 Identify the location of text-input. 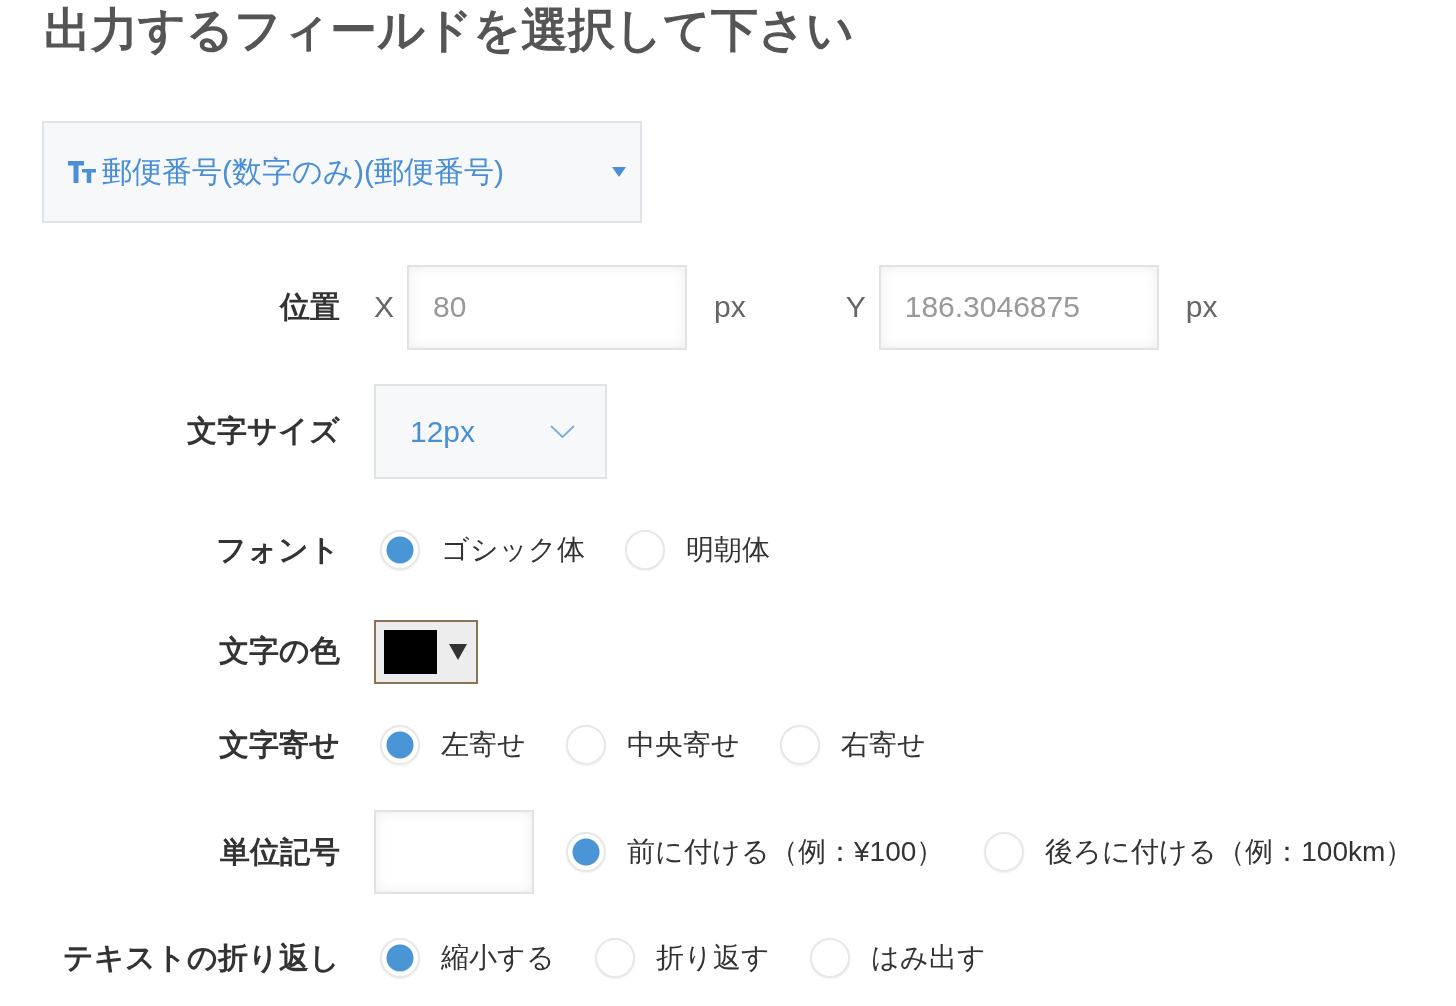
(454, 852).